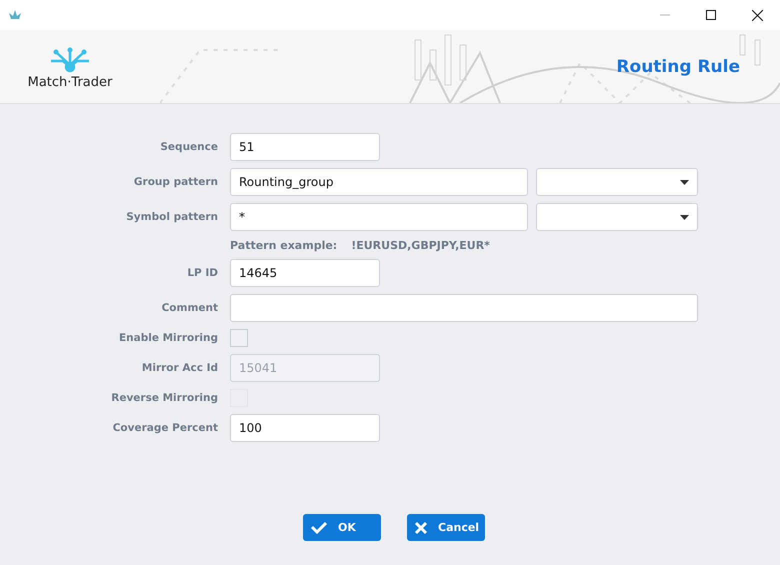 This screenshot has width=780, height=565. I want to click on field-label: Symbol pattern, so click(171, 217).